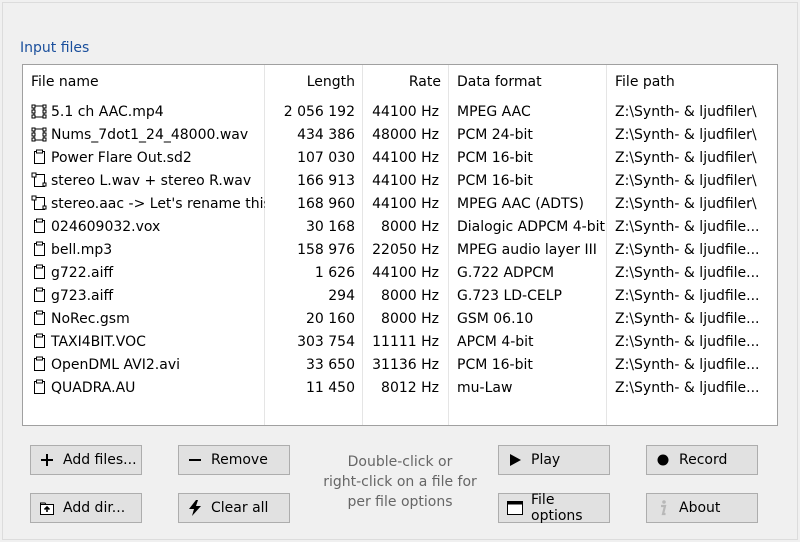 This screenshot has height=542, width=800. I want to click on play-icon, so click(515, 460).